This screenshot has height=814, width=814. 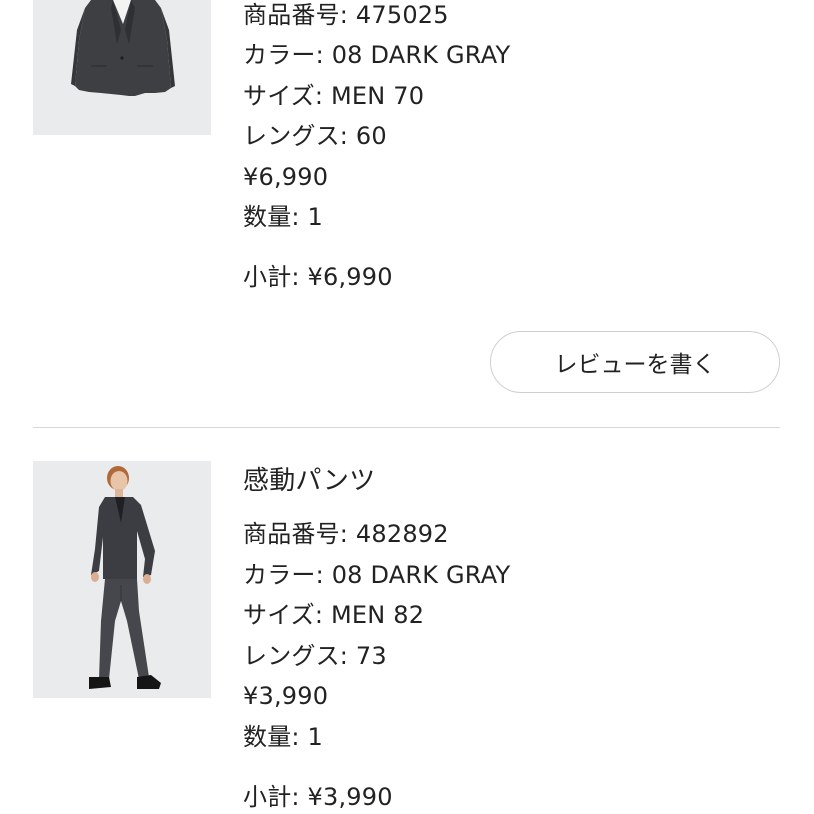 What do you see at coordinates (318, 277) in the screenshot?
I see `product-subtotal: 小計: ¥6,990` at bounding box center [318, 277].